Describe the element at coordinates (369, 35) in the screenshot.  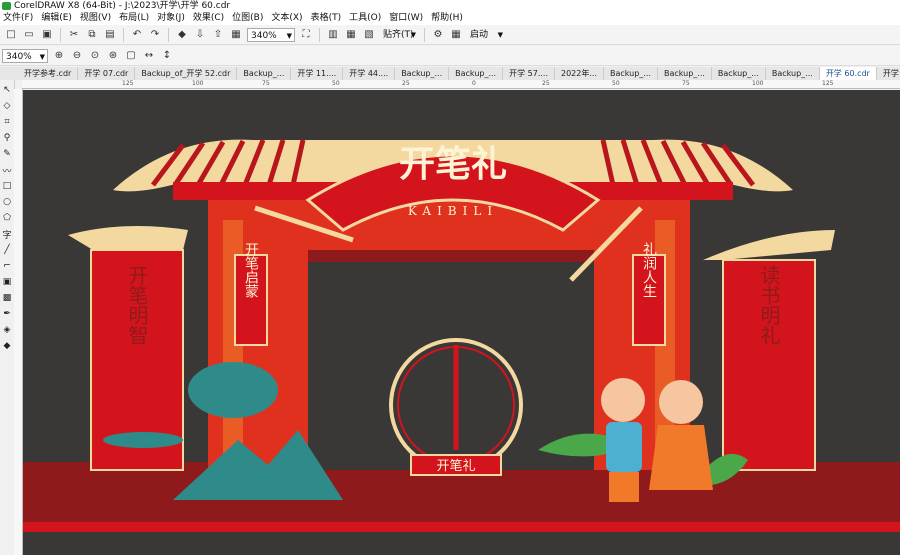
I see `show-guidelines-icon: ▧` at that location.